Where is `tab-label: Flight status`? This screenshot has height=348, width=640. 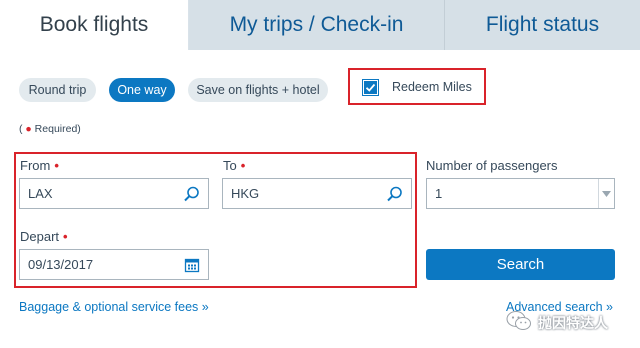 tab-label: Flight status is located at coordinates (542, 24).